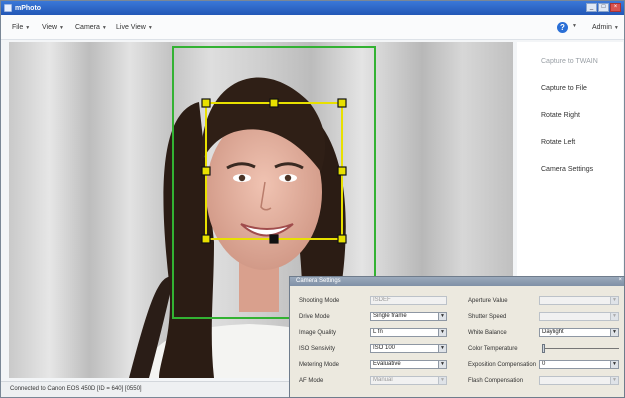 The height and width of the screenshot is (398, 625). Describe the element at coordinates (487, 317) in the screenshot. I see `shutter-speed-label: Shutter Speed` at that location.